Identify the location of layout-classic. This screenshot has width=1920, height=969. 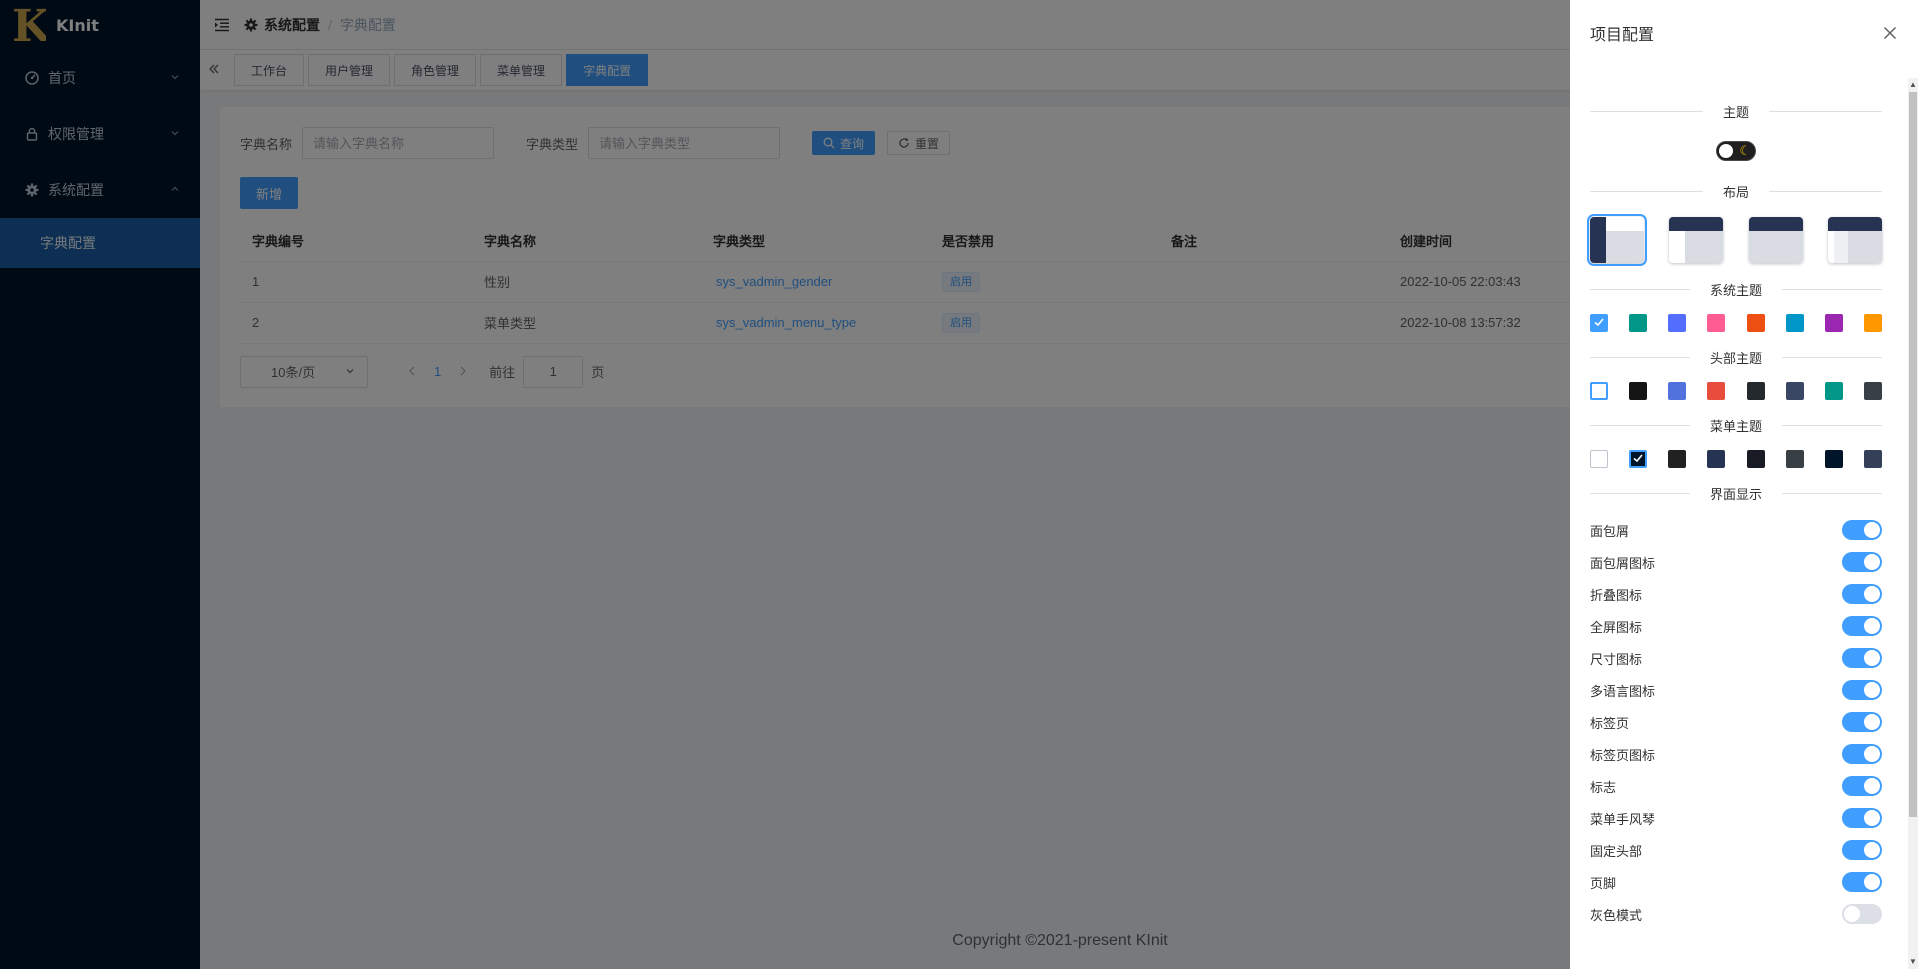
(1617, 240).